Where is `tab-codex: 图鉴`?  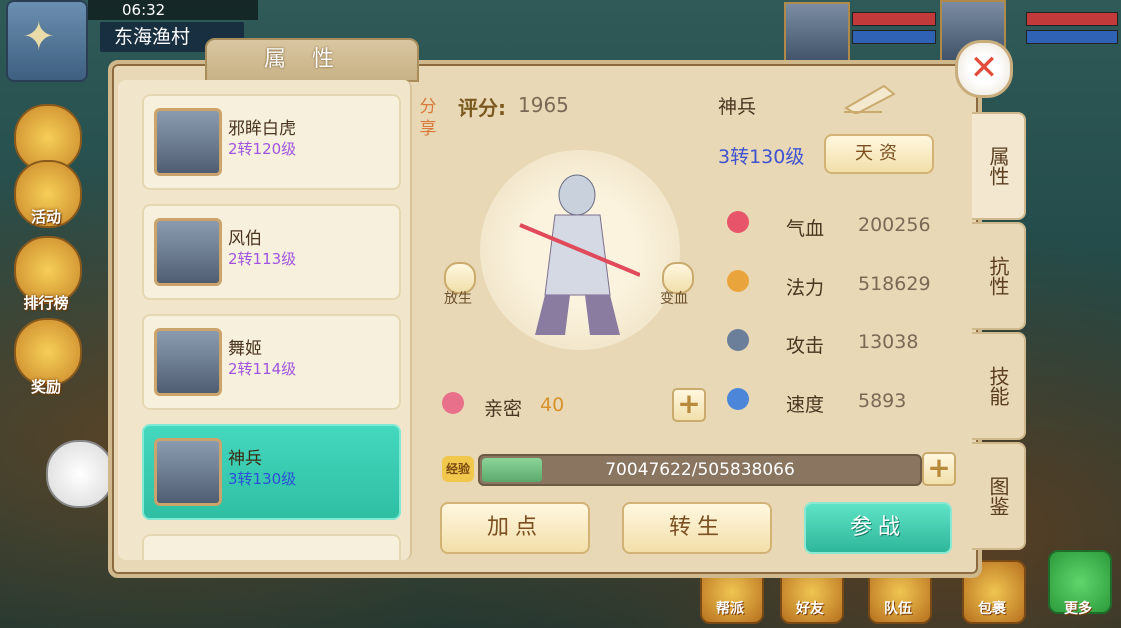
tab-codex: 图鉴 is located at coordinates (999, 496).